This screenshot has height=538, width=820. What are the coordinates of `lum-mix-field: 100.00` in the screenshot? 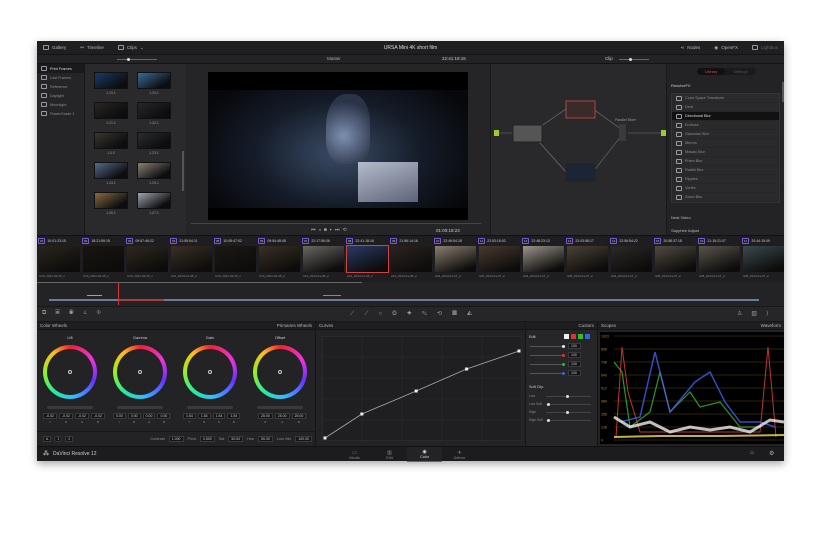 It's located at (303, 439).